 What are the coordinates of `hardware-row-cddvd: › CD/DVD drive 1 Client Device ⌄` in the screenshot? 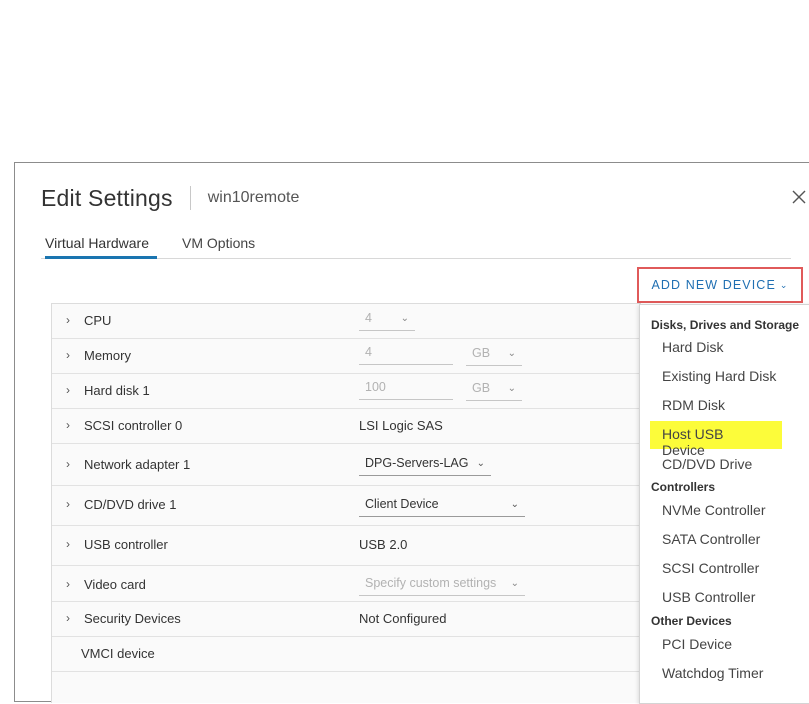 It's located at (346, 506).